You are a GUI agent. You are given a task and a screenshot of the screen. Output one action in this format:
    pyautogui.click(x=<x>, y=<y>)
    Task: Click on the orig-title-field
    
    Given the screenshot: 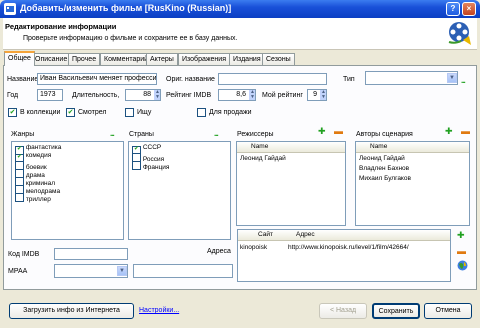 What is the action you would take?
    pyautogui.click(x=272, y=79)
    